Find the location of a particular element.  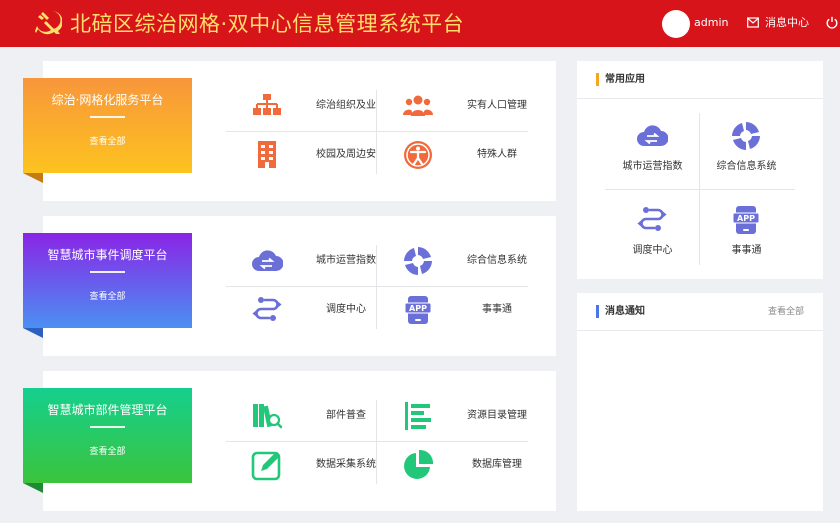

platform-title: 综治·网格化服务平台 is located at coordinates (107, 100).